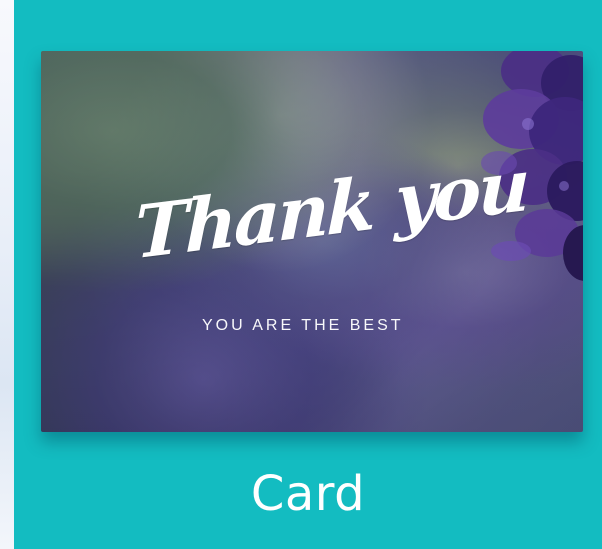  I want to click on card-subtitle: YOU ARE THE BEST, so click(303, 325).